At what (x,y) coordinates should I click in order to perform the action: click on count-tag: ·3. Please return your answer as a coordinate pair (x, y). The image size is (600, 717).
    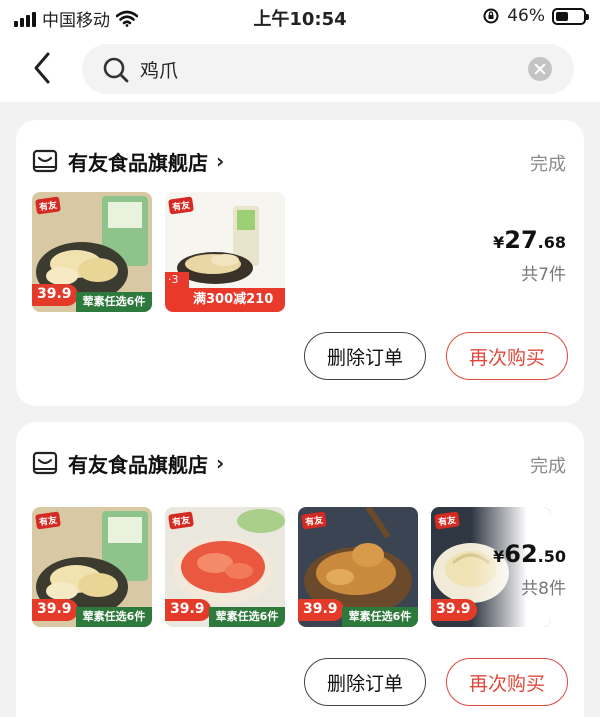
    Looking at the image, I should click on (177, 280).